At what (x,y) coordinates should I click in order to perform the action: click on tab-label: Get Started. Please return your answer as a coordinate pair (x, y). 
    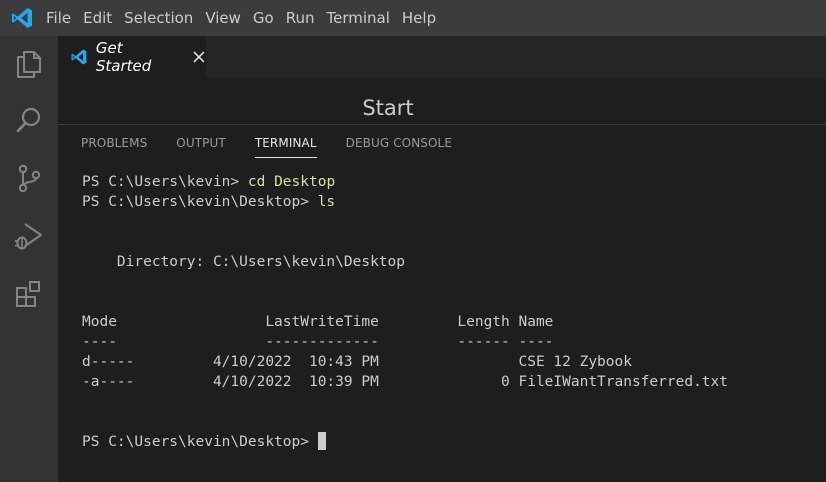
    Looking at the image, I should click on (123, 57).